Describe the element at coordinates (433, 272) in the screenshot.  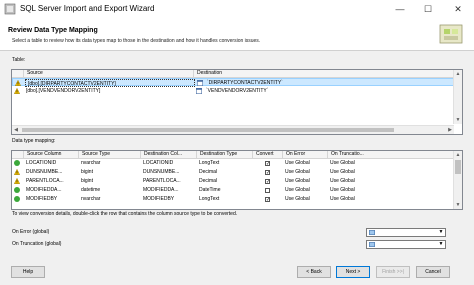
I see `cancel-button: Cancel` at that location.